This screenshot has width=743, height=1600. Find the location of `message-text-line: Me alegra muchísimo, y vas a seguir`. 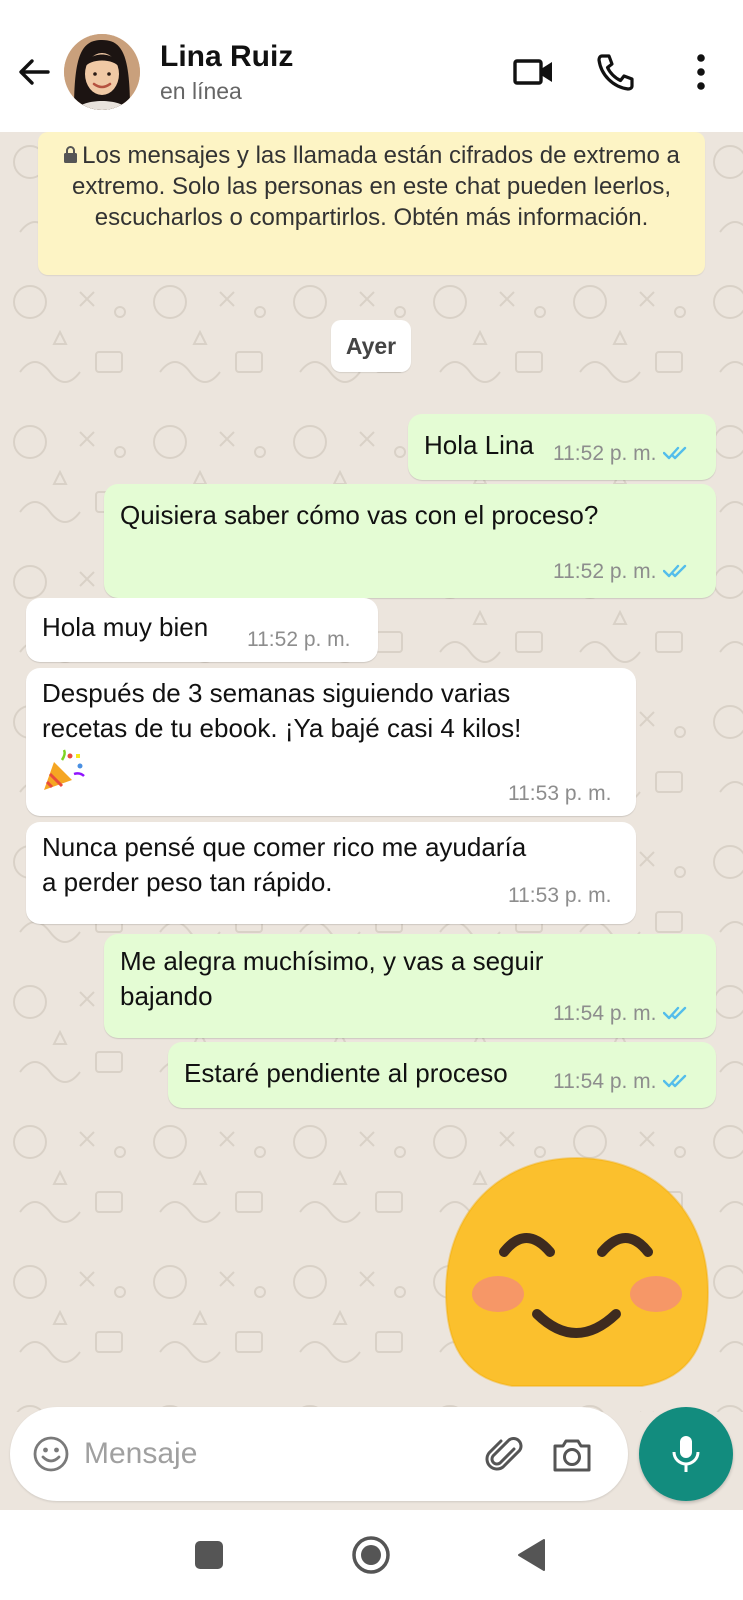

message-text-line: Me alegra muchísimo, y vas a seguir is located at coordinates (332, 961).